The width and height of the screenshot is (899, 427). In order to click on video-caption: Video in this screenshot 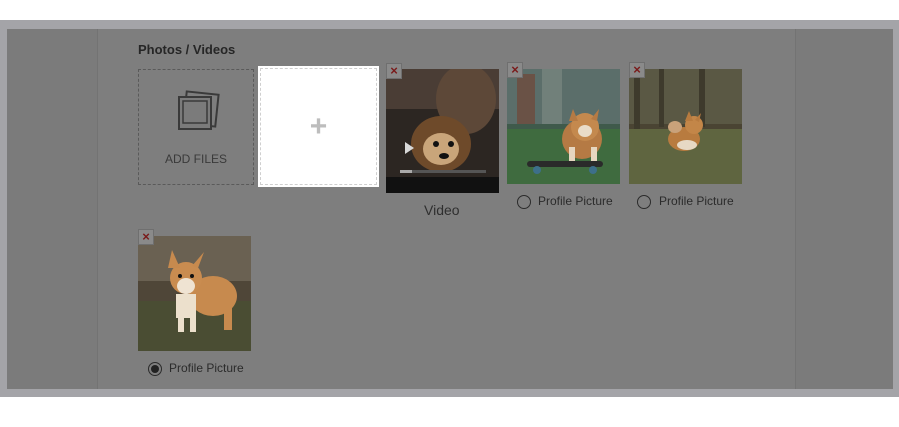, I will do `click(442, 210)`.